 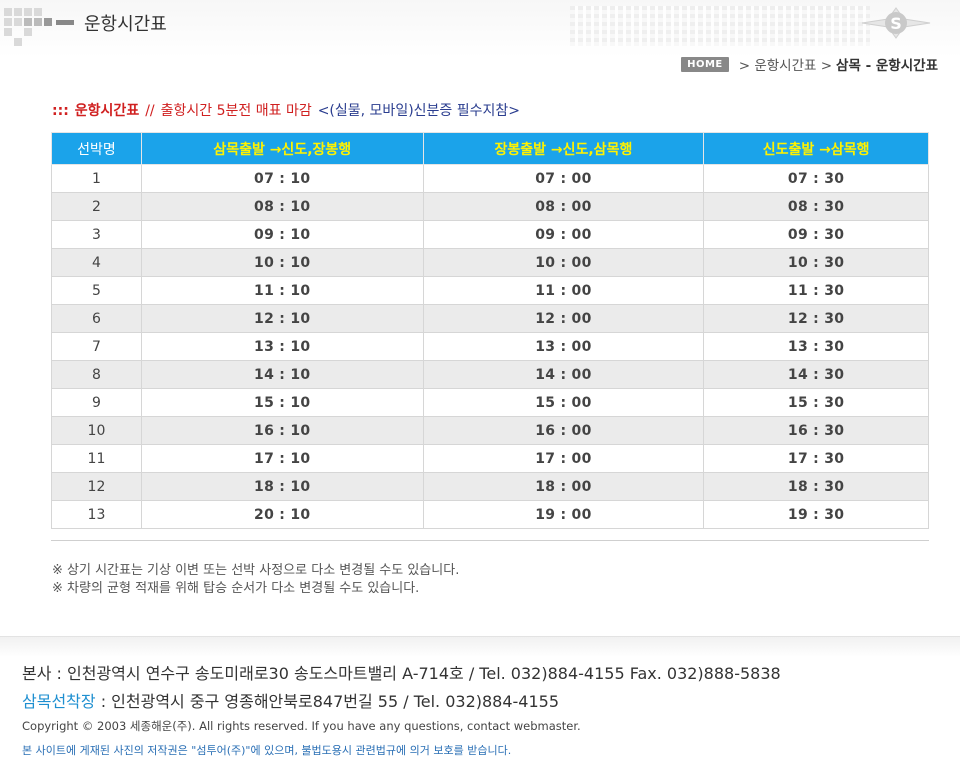 What do you see at coordinates (785, 64) in the screenshot?
I see `breadcrumb-level1: > 운항시간표 >` at bounding box center [785, 64].